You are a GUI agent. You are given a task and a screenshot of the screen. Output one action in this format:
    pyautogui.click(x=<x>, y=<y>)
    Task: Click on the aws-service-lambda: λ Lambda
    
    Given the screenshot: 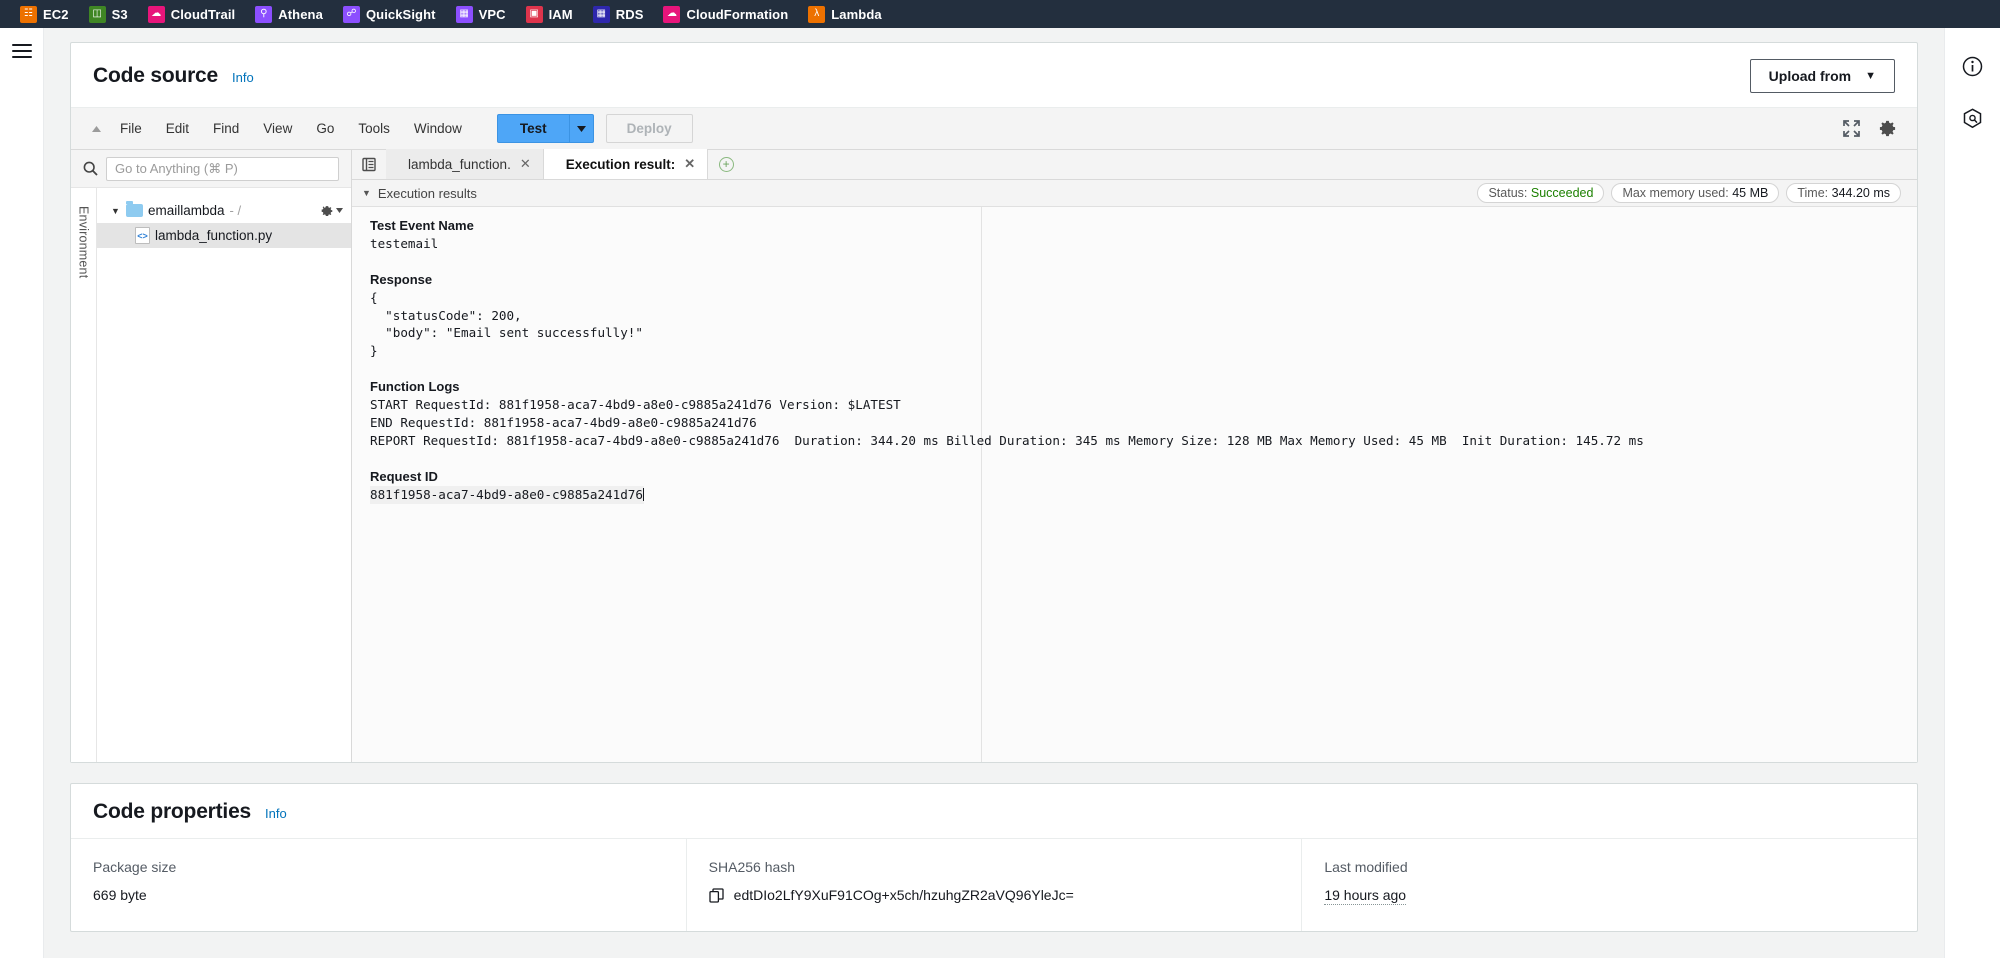 What is the action you would take?
    pyautogui.click(x=844, y=14)
    